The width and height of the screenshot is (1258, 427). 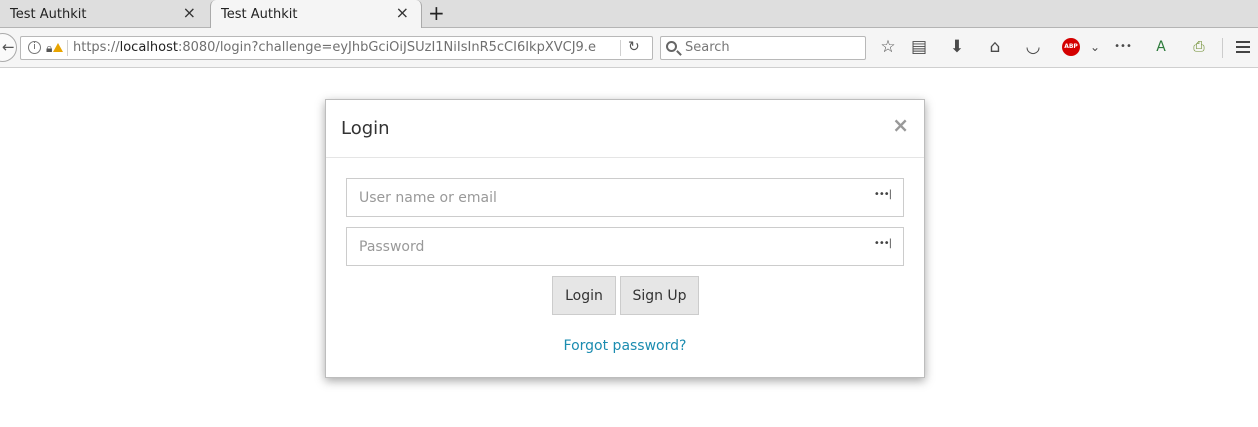 I want to click on search-icon, so click(x=671, y=46).